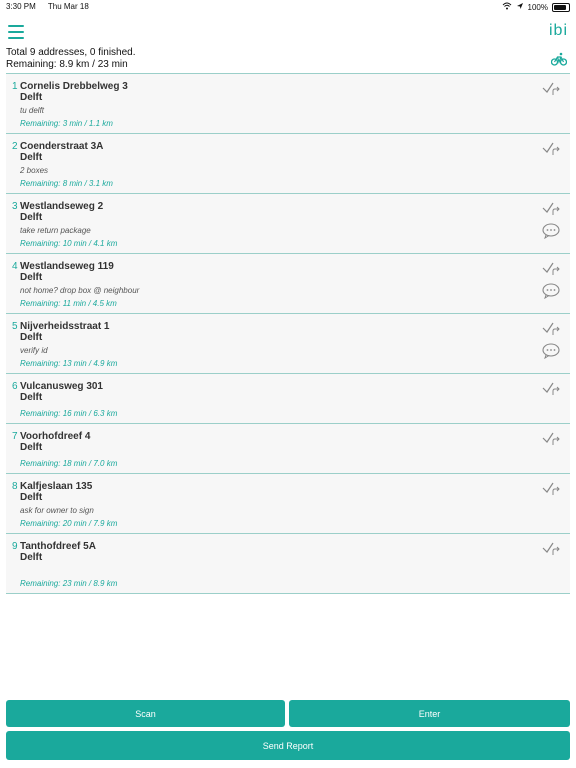 The image size is (576, 768). Describe the element at coordinates (58, 546) in the screenshot. I see `stop-street: Tanthofdreef 5A` at that location.